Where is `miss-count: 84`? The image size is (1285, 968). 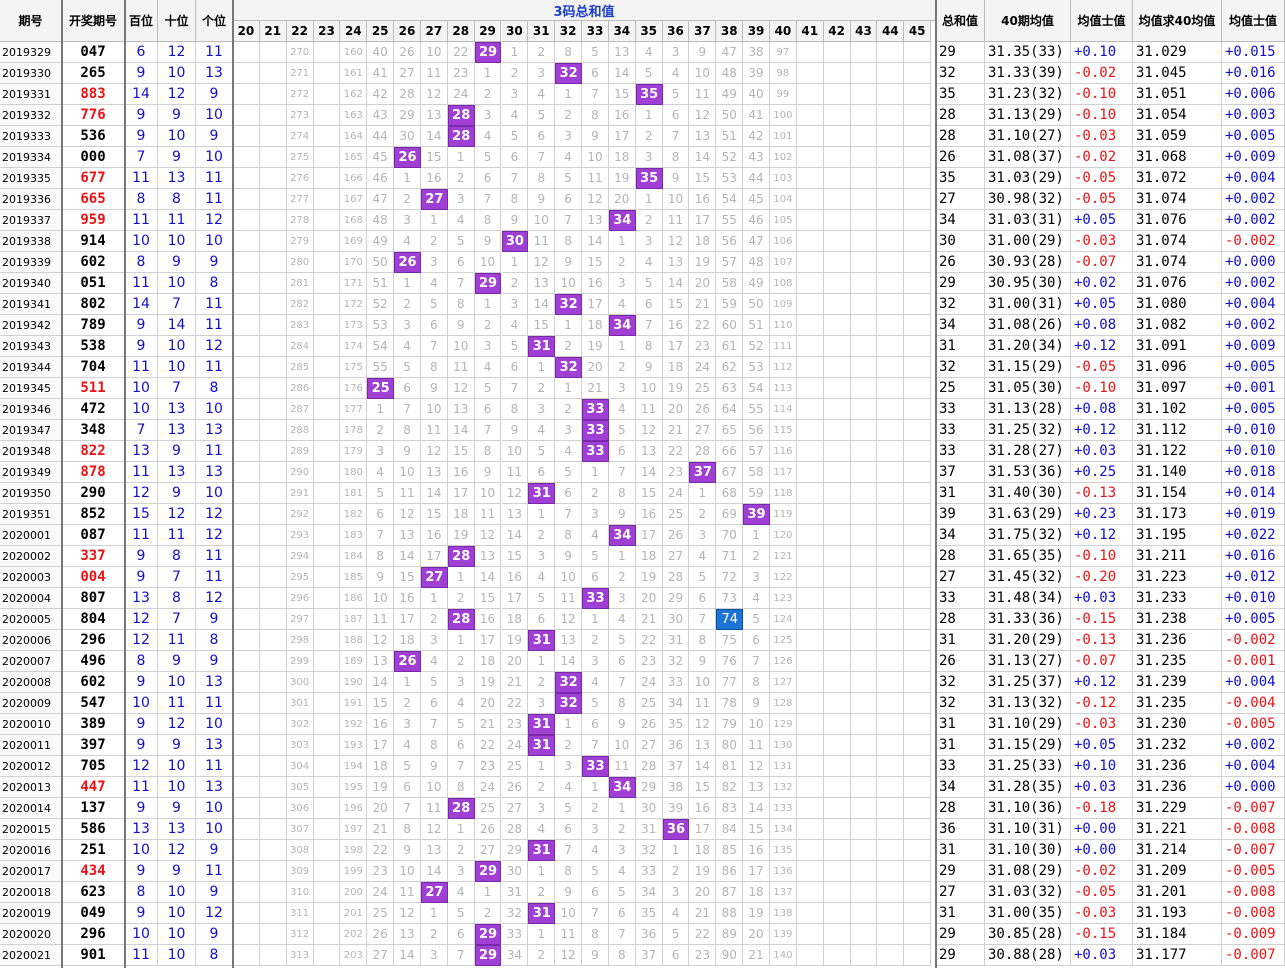
miss-count: 84 is located at coordinates (730, 829).